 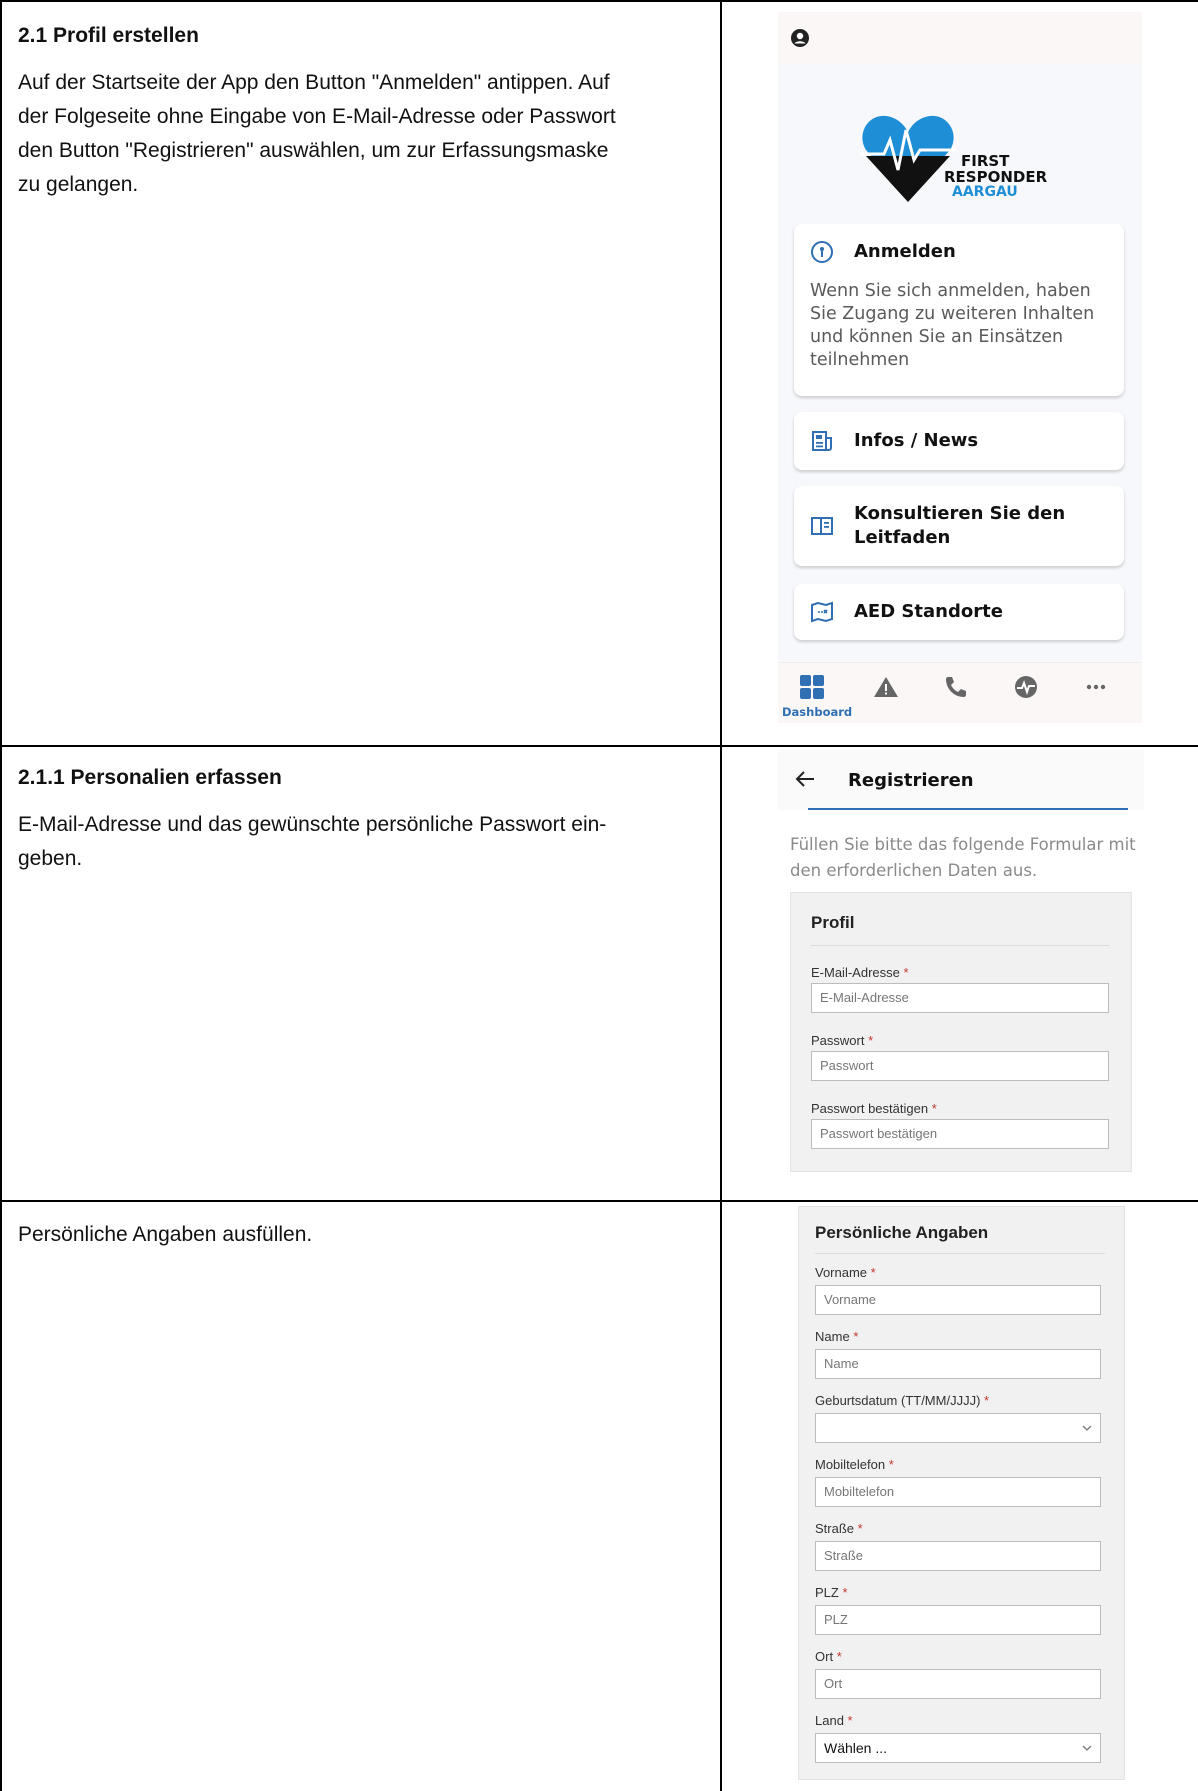 What do you see at coordinates (954, 158) in the screenshot?
I see `first-responder-logo: FIRST RESPONDER AARGAU` at bounding box center [954, 158].